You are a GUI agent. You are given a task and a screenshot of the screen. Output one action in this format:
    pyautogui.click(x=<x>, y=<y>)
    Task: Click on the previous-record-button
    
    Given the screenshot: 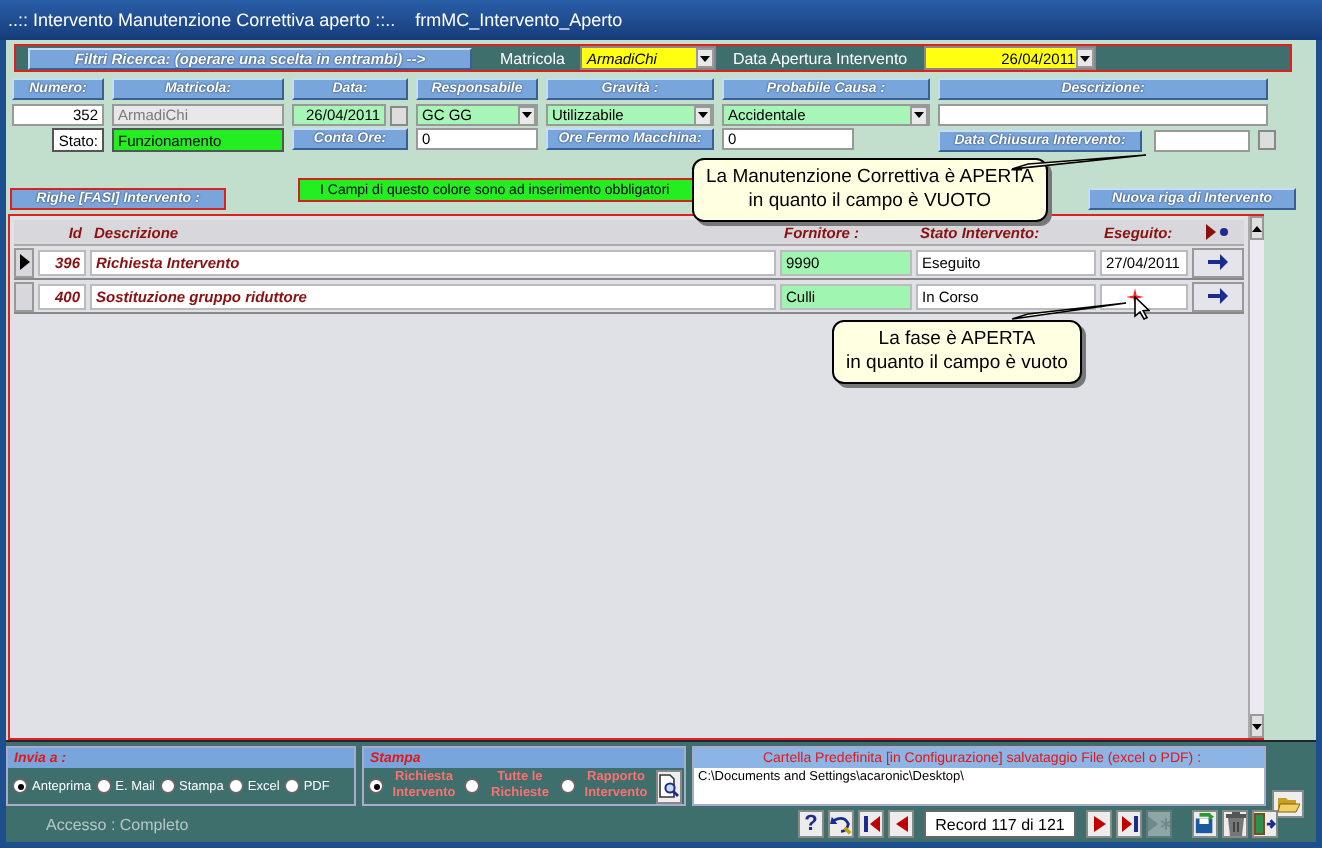 What is the action you would take?
    pyautogui.click(x=901, y=824)
    